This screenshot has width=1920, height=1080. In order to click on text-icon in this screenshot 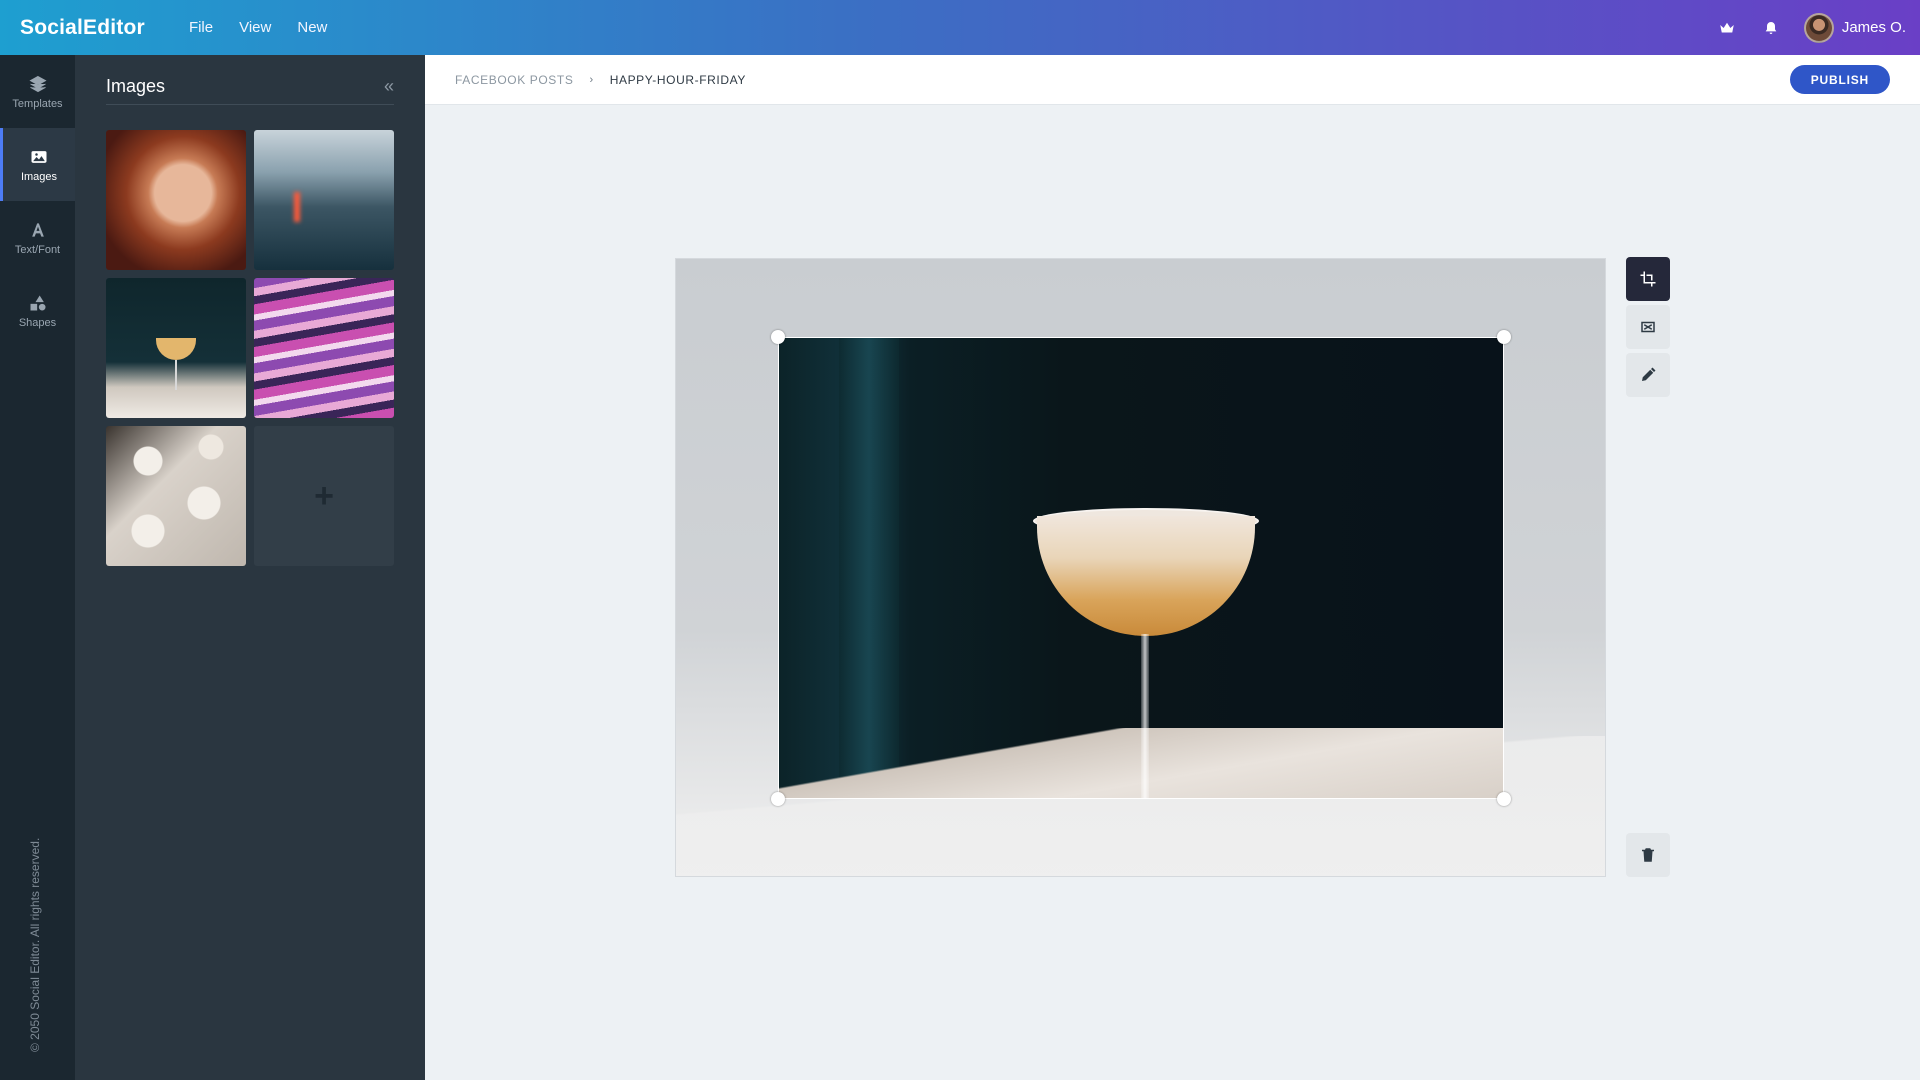, I will do `click(37, 229)`.